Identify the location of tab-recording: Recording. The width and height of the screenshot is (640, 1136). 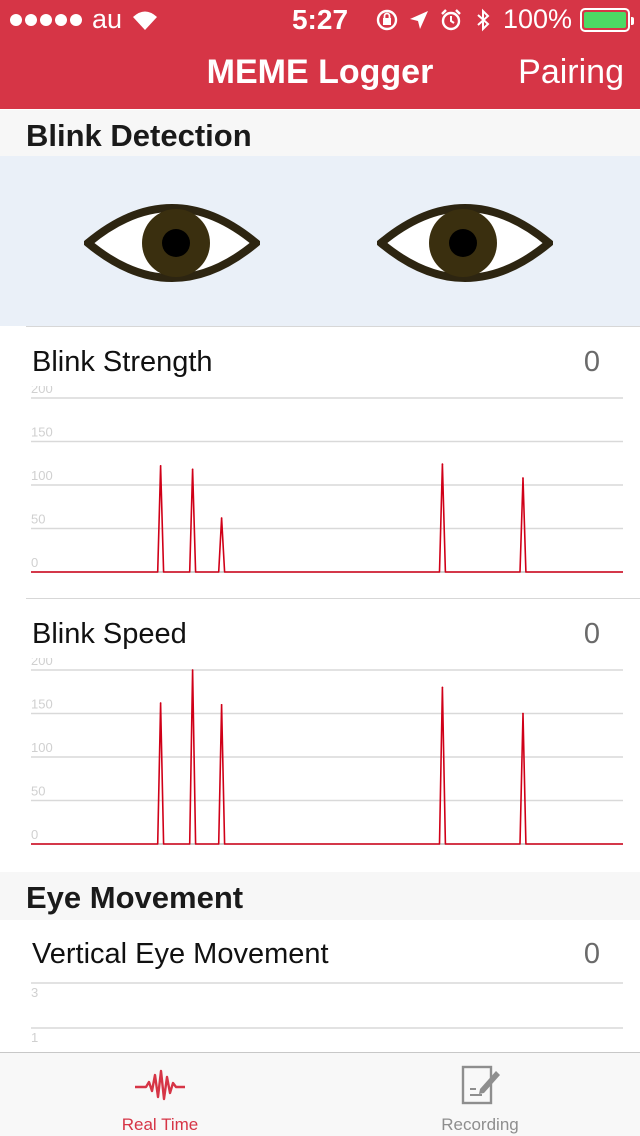
(480, 1094).